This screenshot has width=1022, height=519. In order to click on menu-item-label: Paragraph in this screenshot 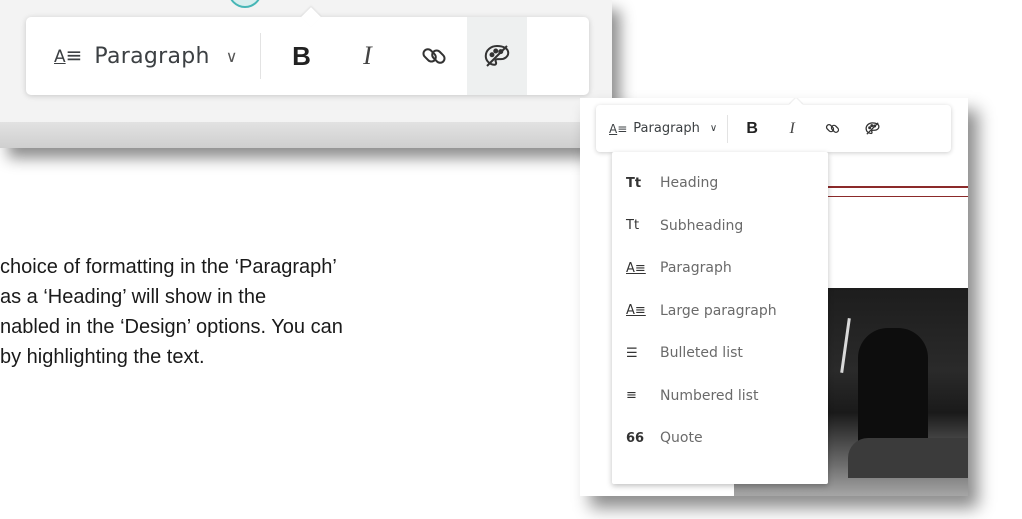, I will do `click(696, 268)`.